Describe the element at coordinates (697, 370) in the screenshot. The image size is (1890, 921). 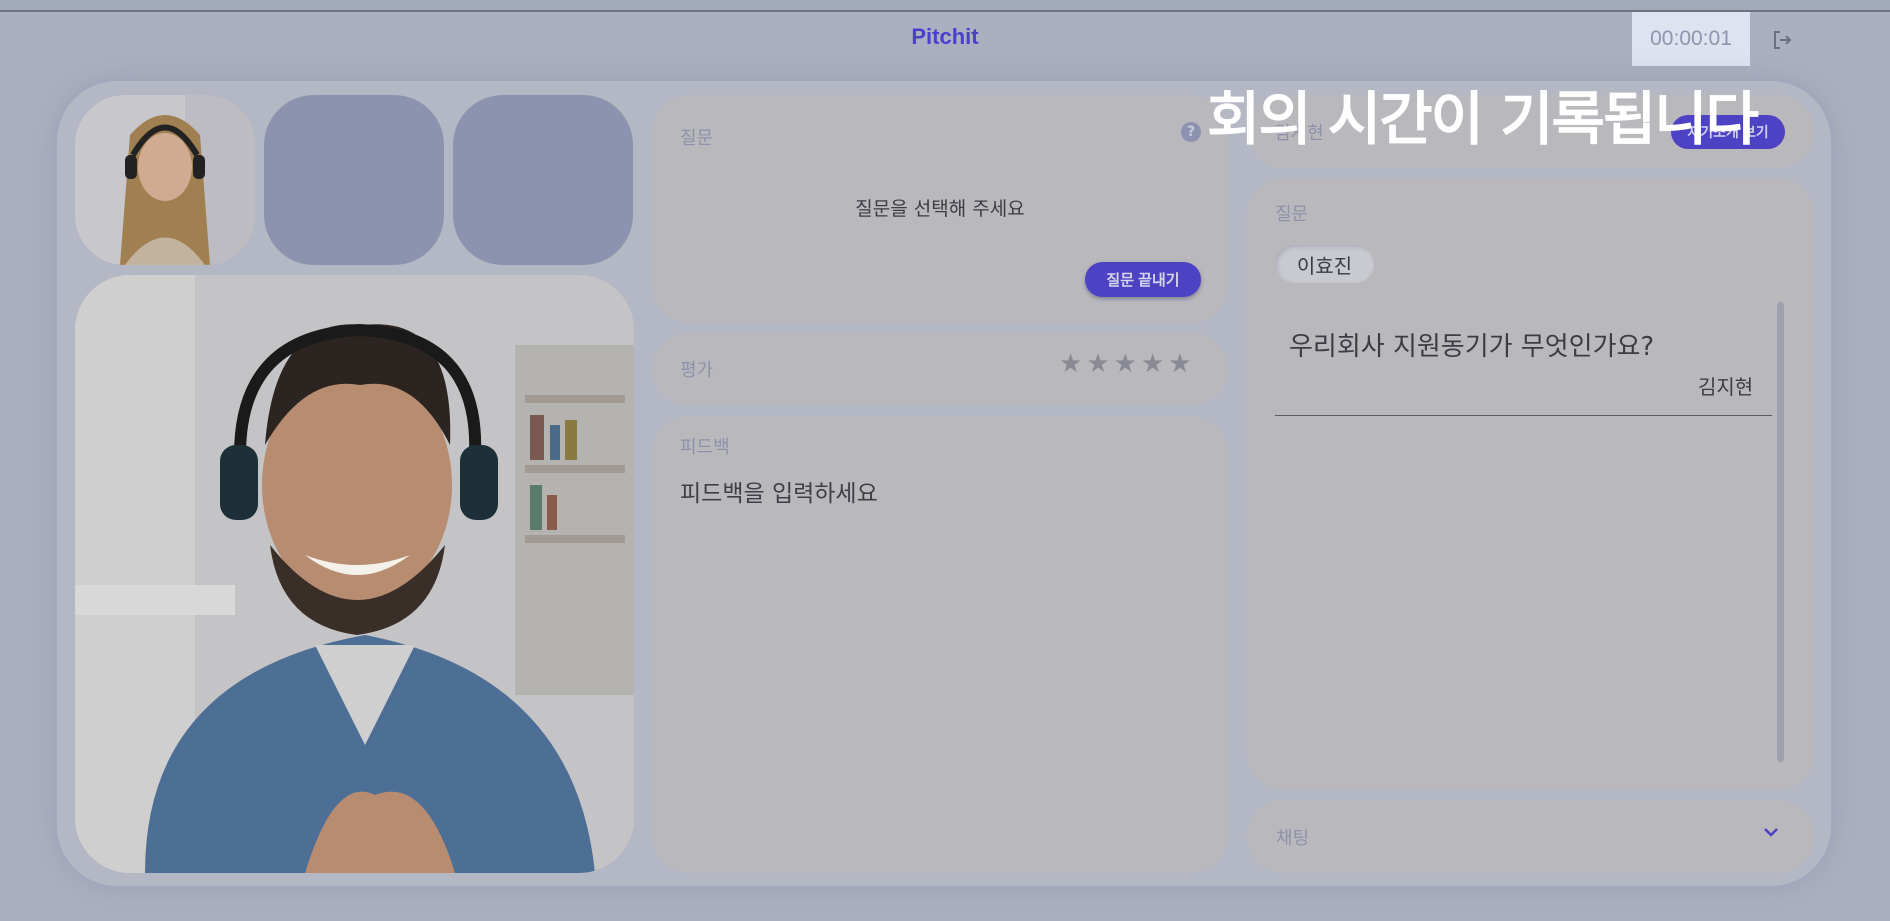
I see `rating-panel-label: 평가` at that location.